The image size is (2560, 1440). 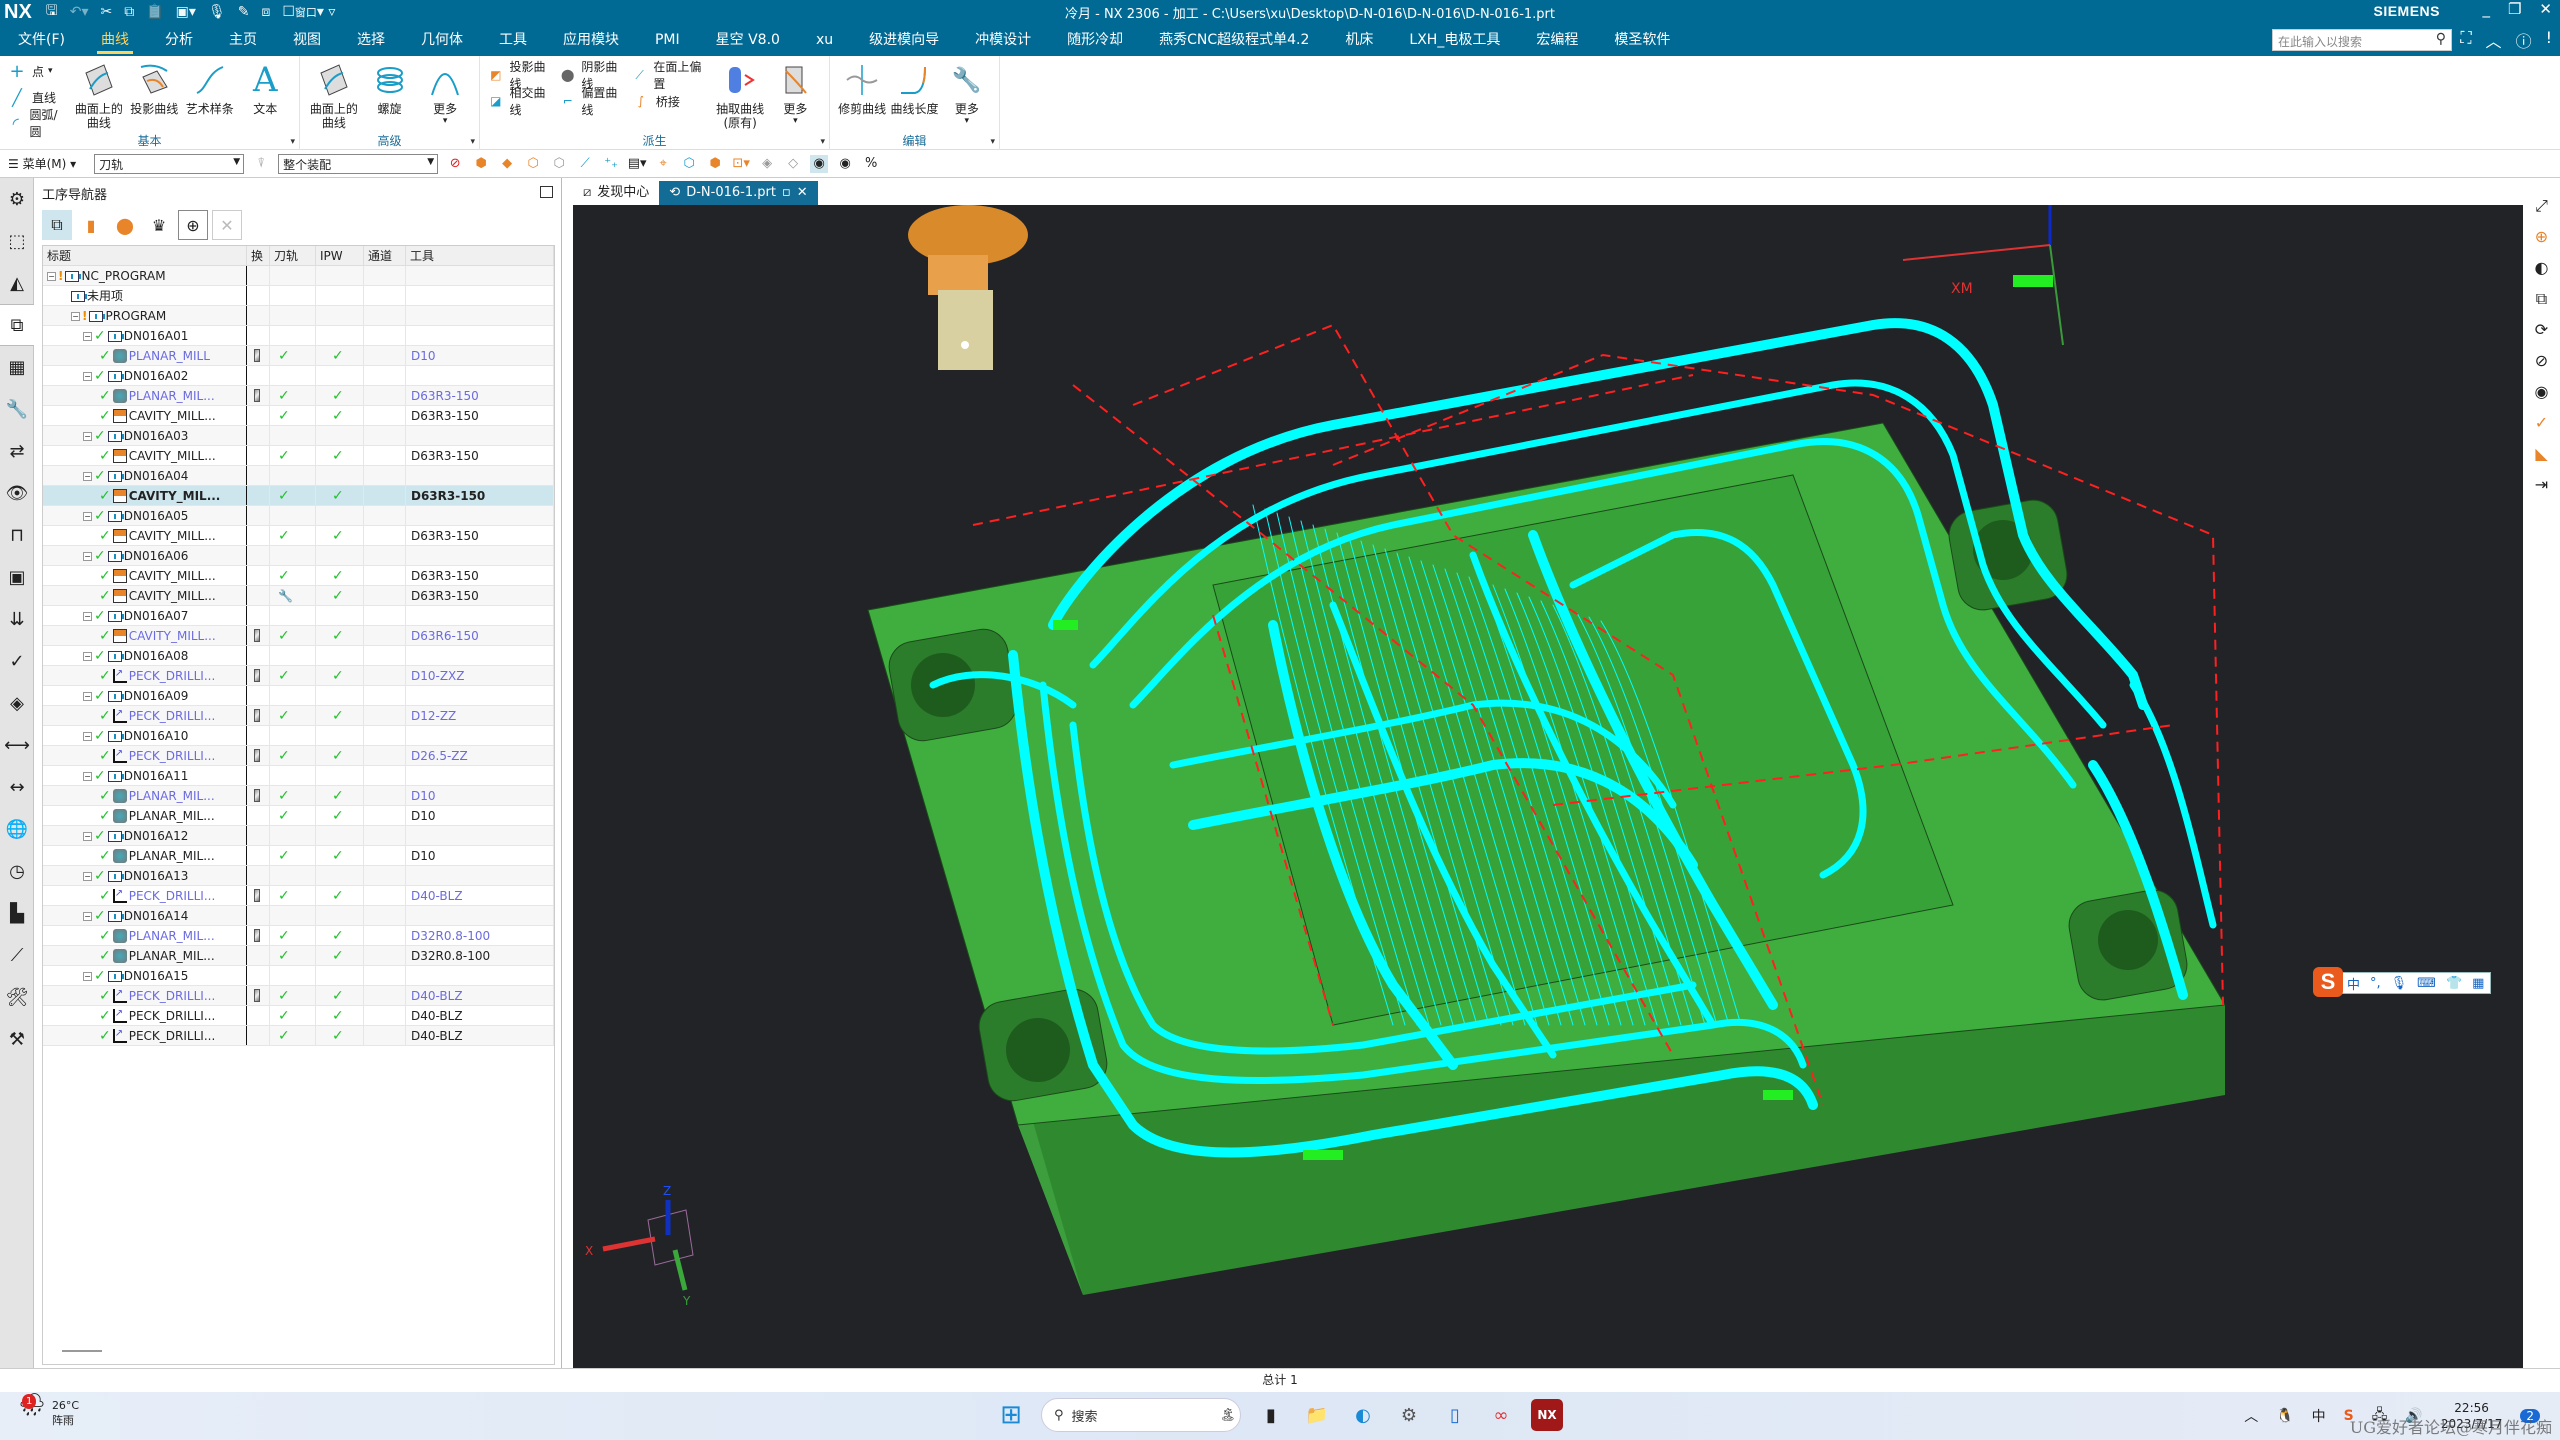 What do you see at coordinates (261, 164) in the screenshot?
I see `filter-reset-icon: ⍒` at bounding box center [261, 164].